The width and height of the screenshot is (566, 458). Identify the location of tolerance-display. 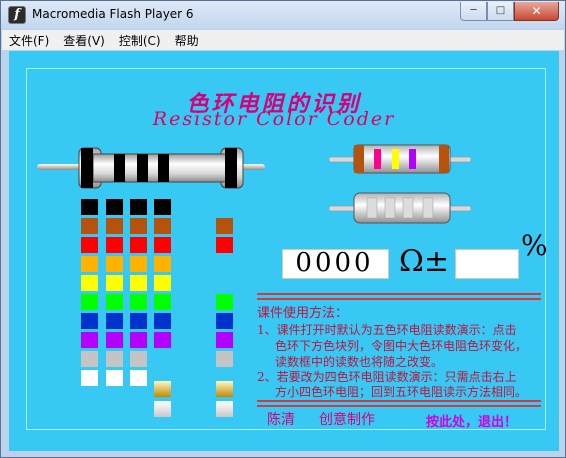
(487, 264).